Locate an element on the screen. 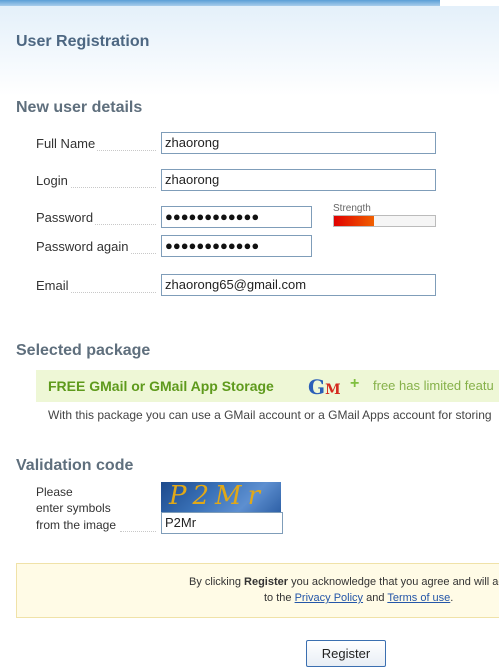 The image size is (499, 669). password-label: Password is located at coordinates (96, 217).